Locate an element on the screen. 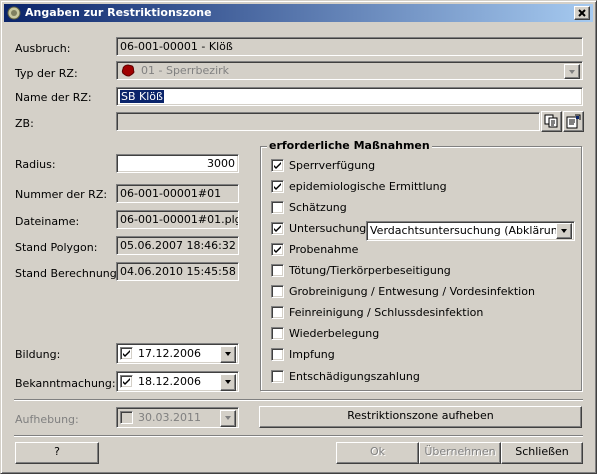  nummer-label: Nummer der RZ: is located at coordinates (61, 194).